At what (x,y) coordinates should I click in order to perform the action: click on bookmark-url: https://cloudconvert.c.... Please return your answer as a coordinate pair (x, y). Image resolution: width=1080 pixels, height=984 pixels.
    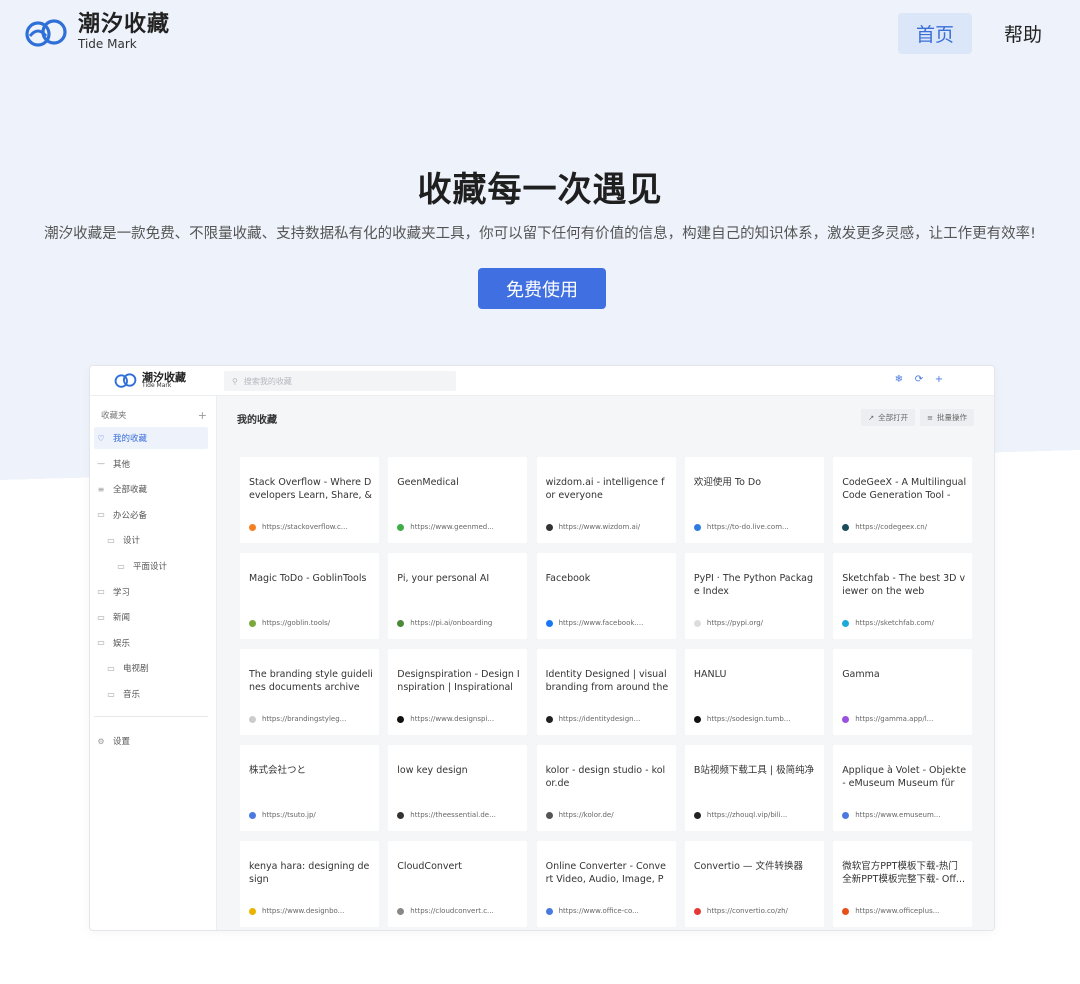
    Looking at the image, I should click on (459, 911).